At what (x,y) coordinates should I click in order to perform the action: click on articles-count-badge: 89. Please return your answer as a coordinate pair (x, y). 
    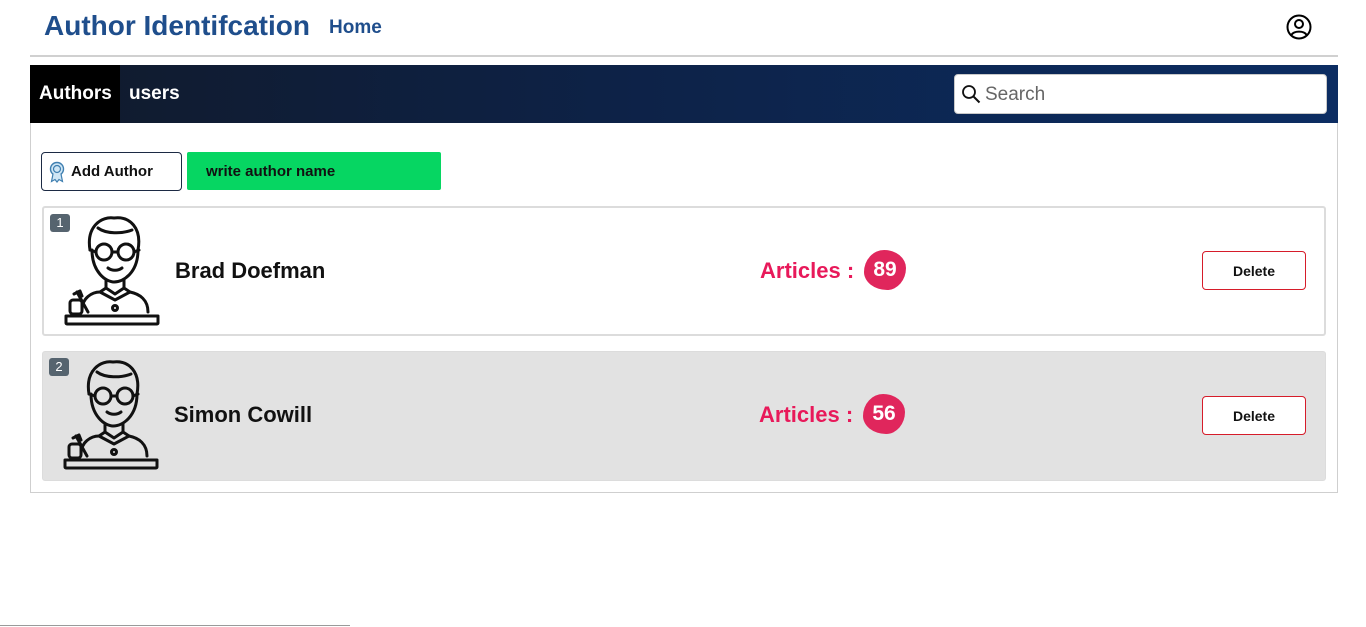
    Looking at the image, I should click on (885, 270).